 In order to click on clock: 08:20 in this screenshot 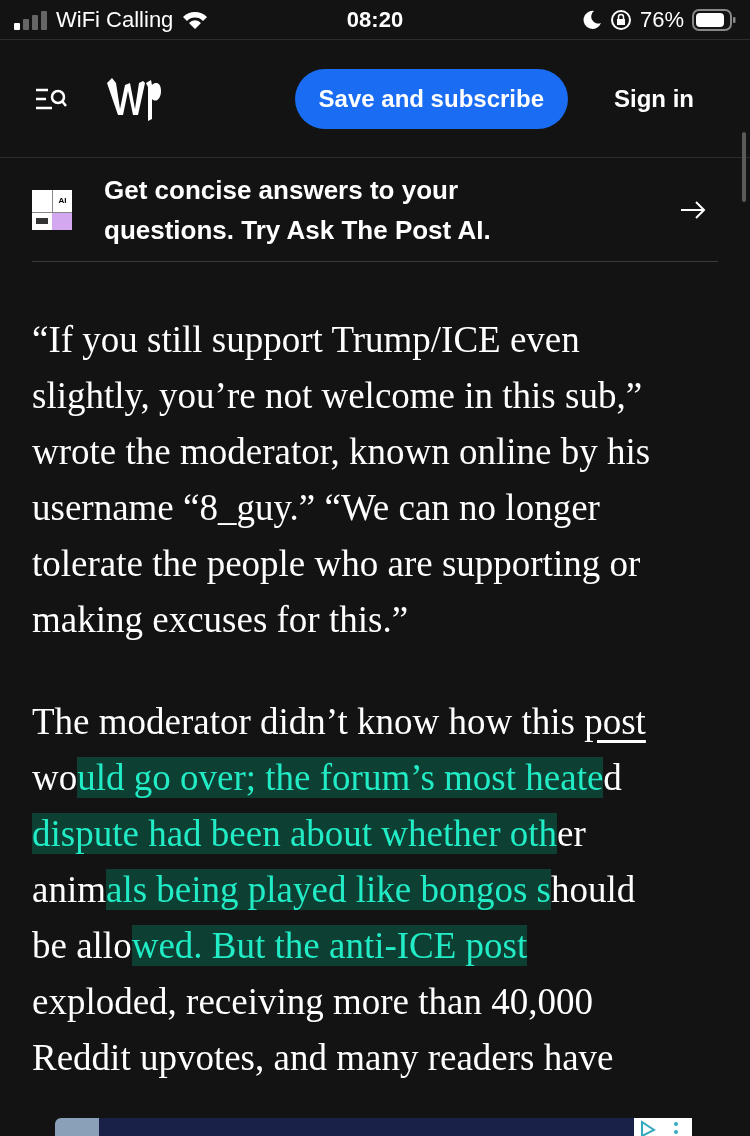, I will do `click(375, 20)`.